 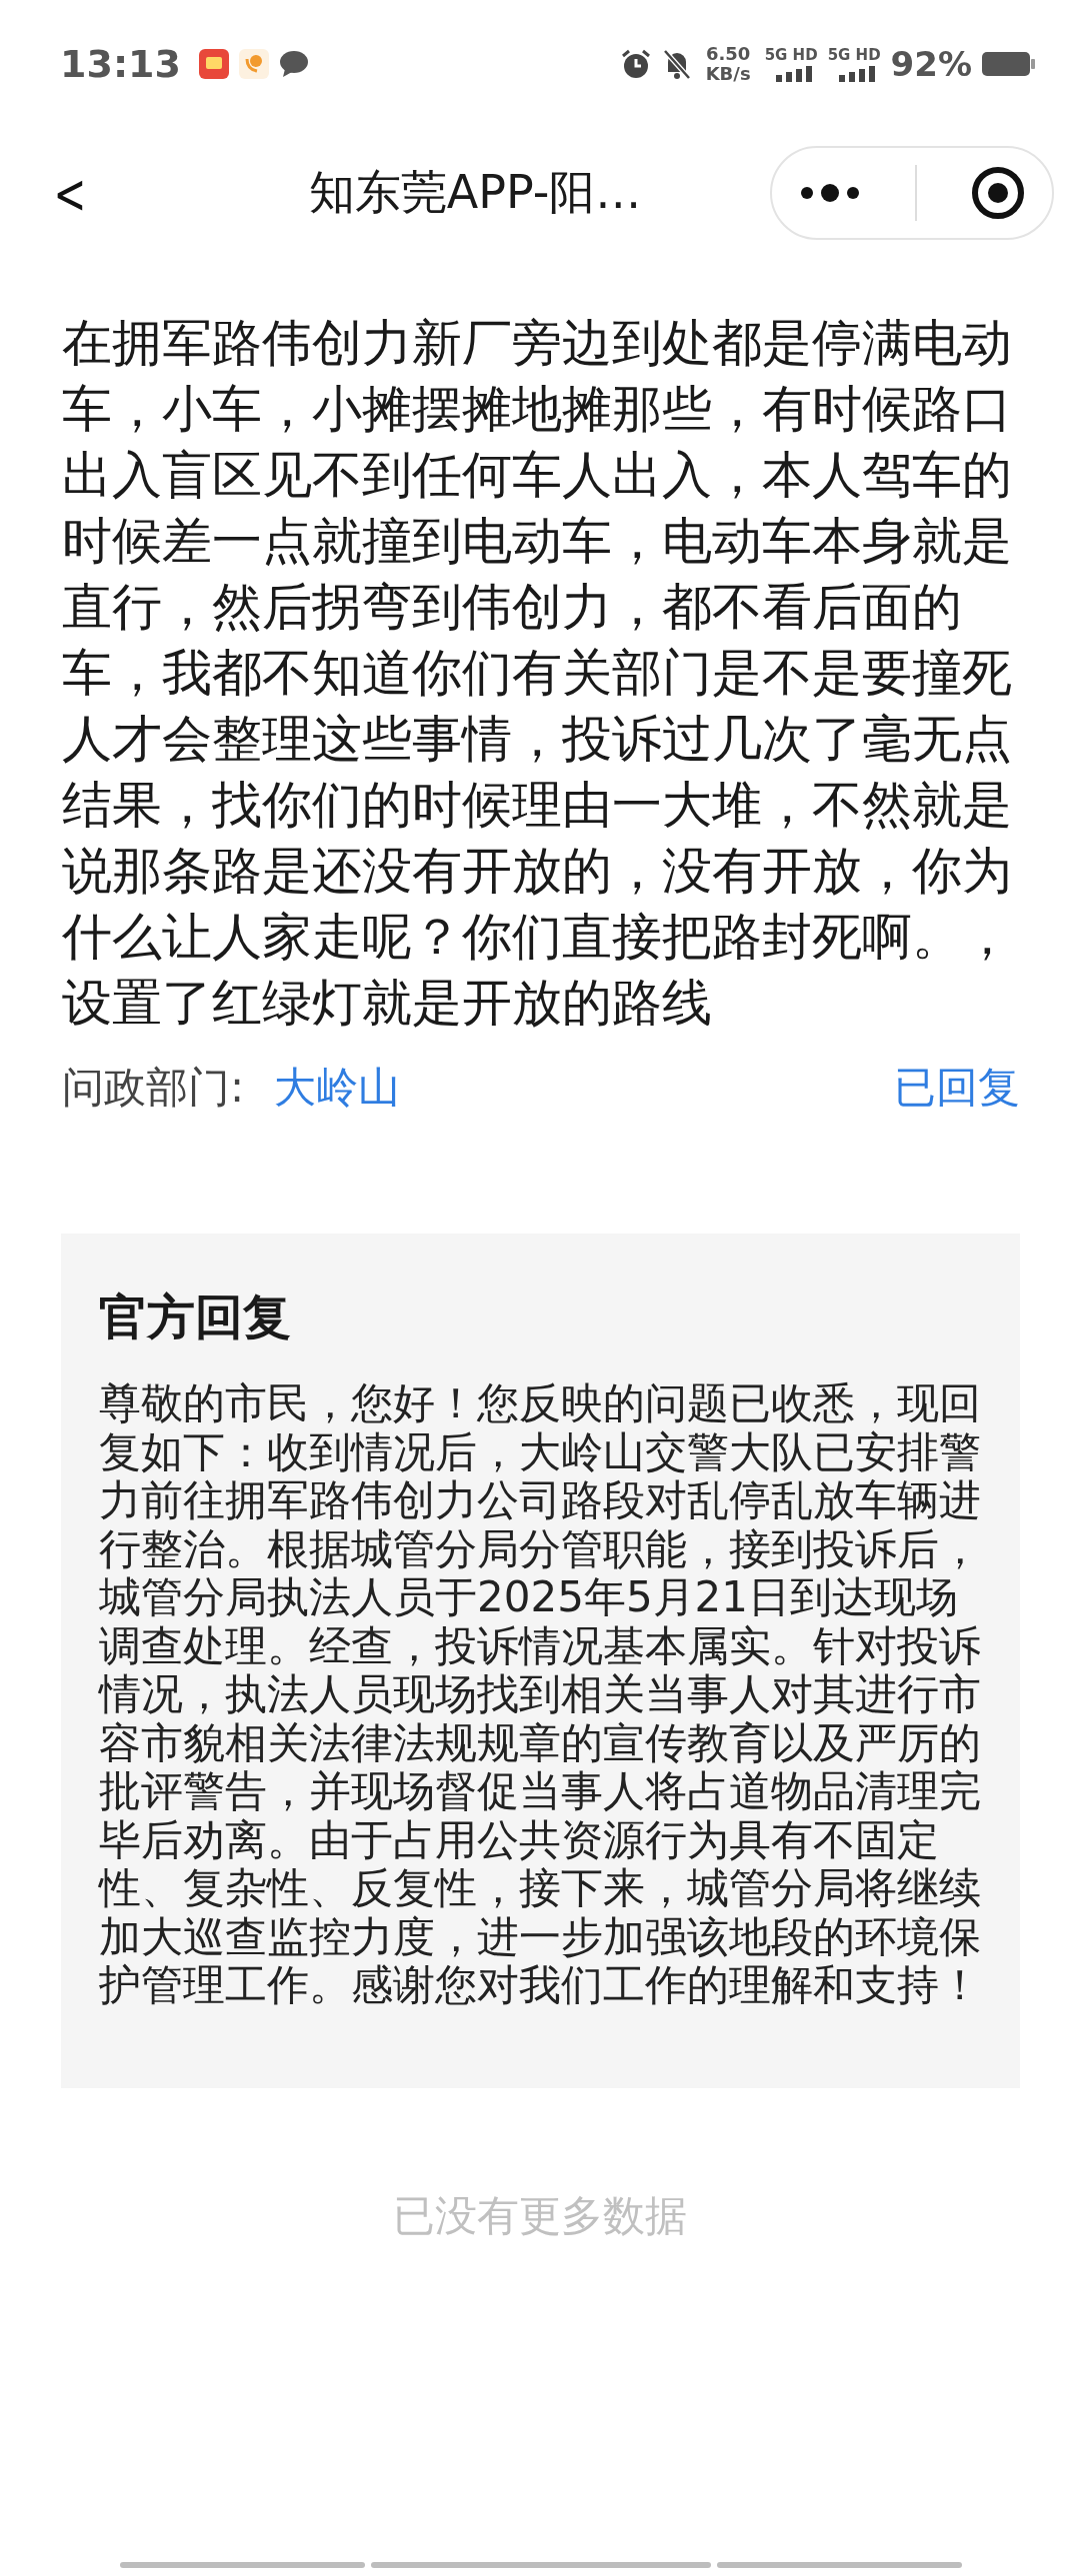 I want to click on department-link: 大岭山, so click(x=337, y=1088).